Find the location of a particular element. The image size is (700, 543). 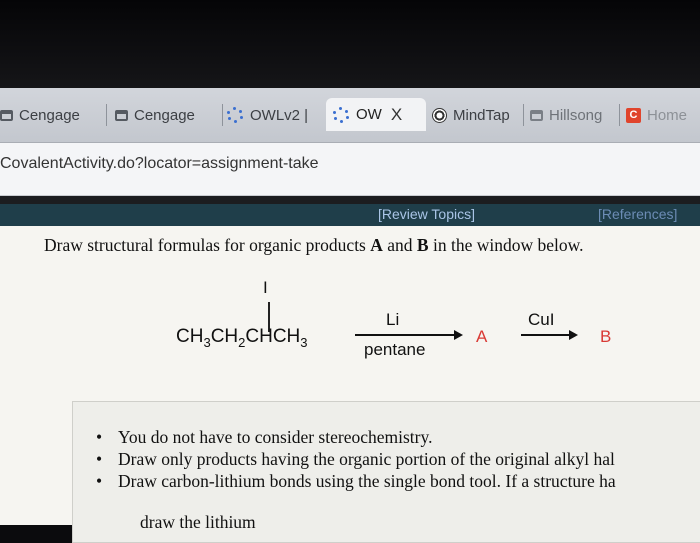

tab-hillsong: Hillsong is located at coordinates (575, 115).